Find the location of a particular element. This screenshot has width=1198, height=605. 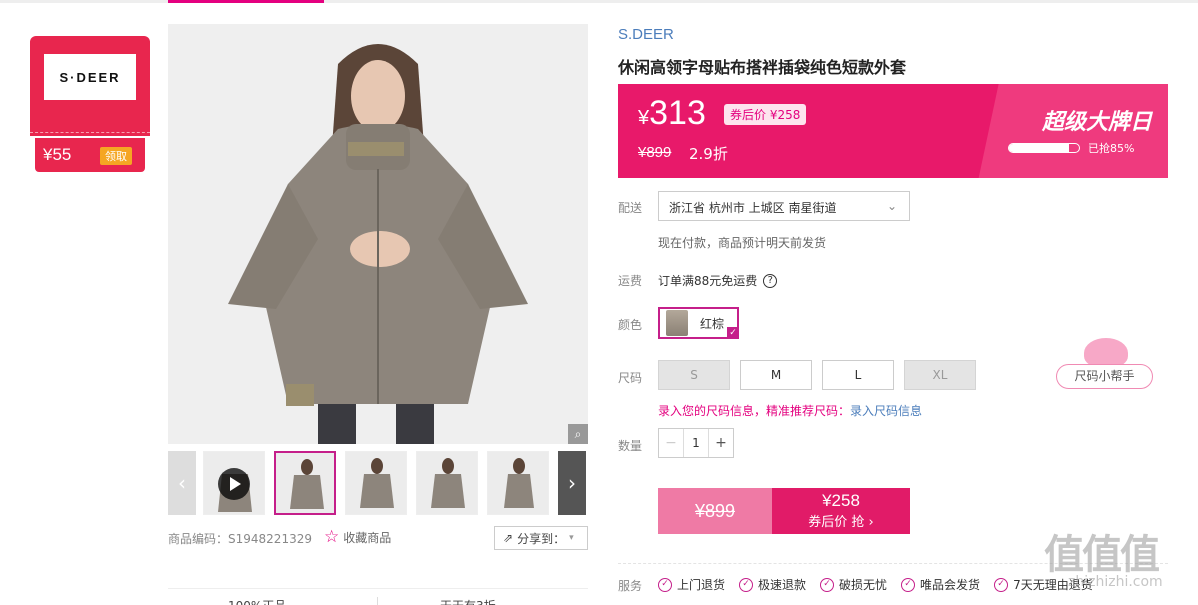

brand-link: S.DEER is located at coordinates (646, 34).